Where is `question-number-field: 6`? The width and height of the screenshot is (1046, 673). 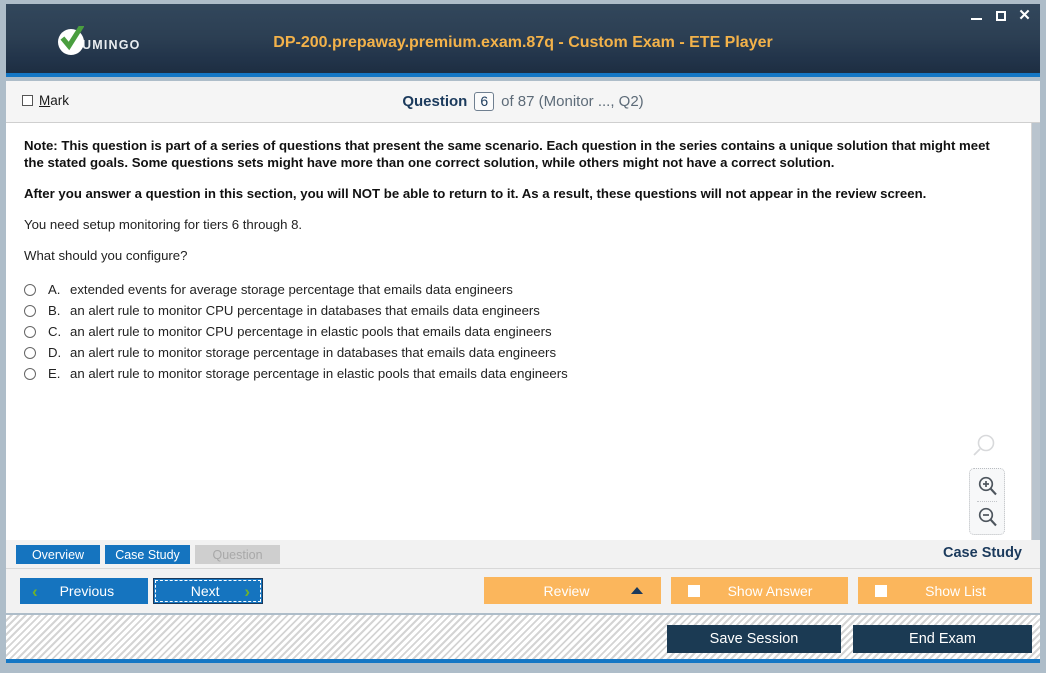
question-number-field: 6 is located at coordinates (484, 101).